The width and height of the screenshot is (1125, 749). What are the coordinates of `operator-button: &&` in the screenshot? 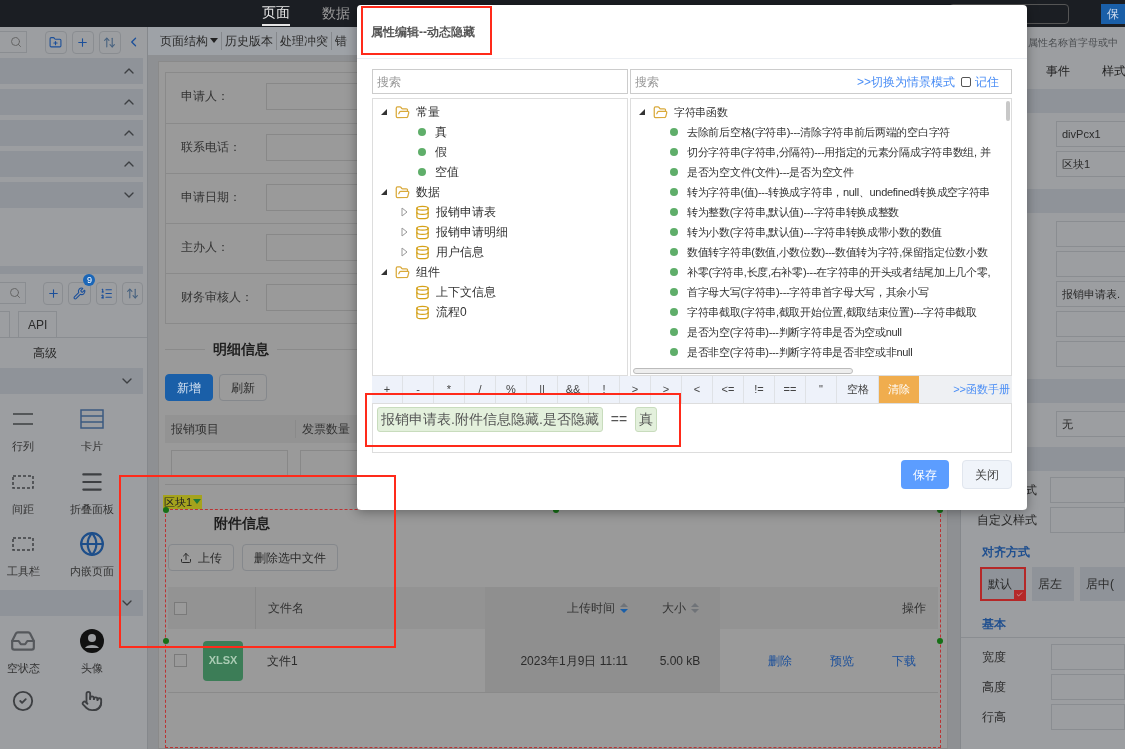 It's located at (573, 389).